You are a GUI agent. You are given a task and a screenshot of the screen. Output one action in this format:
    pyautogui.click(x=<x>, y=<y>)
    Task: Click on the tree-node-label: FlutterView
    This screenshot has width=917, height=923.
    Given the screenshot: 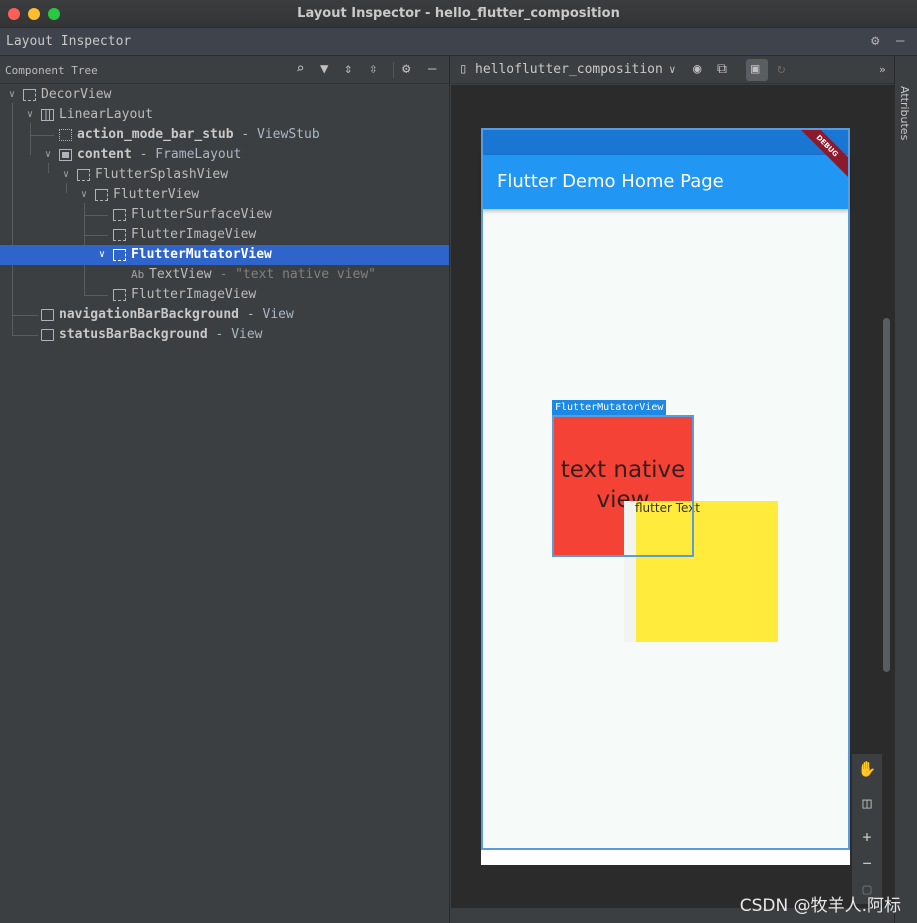 What is the action you would take?
    pyautogui.click(x=156, y=194)
    